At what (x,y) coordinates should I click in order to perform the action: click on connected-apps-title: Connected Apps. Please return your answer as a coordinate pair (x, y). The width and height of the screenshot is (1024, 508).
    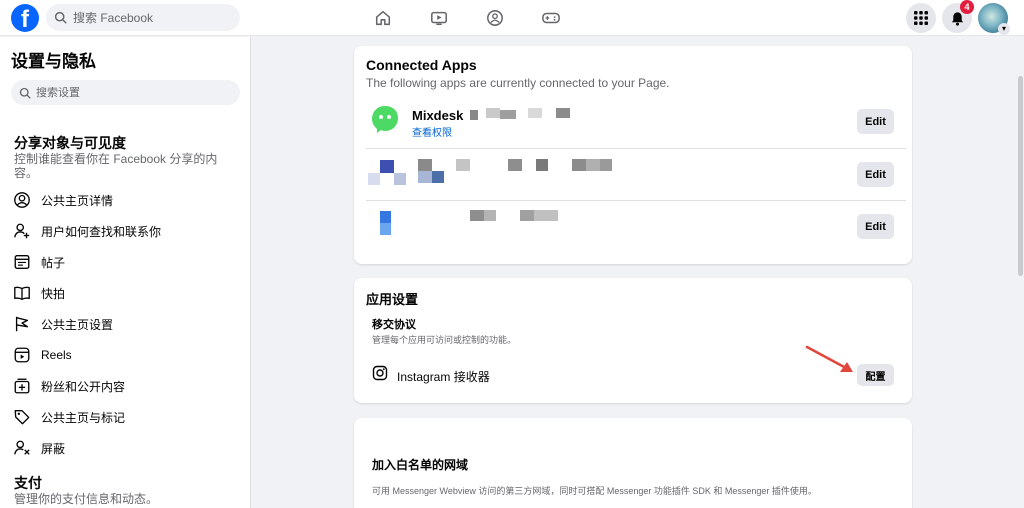
    Looking at the image, I should click on (421, 65).